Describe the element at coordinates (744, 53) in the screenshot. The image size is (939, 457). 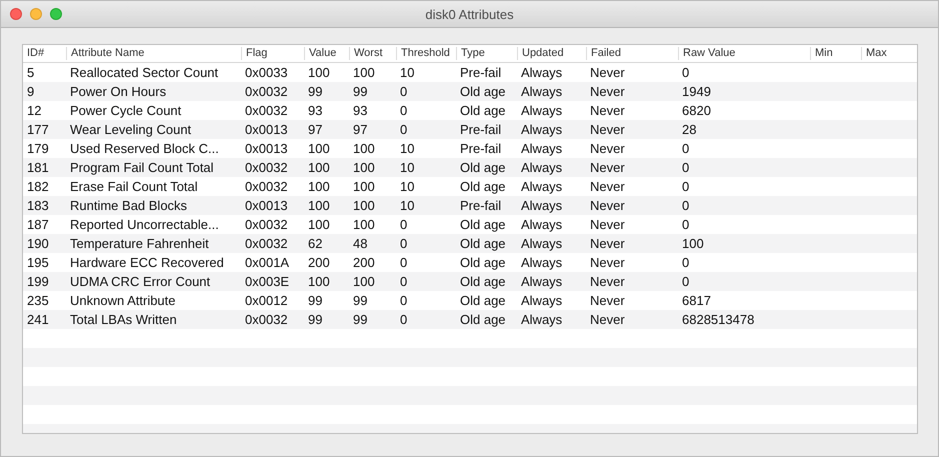
I see `column-header: Raw Value` at that location.